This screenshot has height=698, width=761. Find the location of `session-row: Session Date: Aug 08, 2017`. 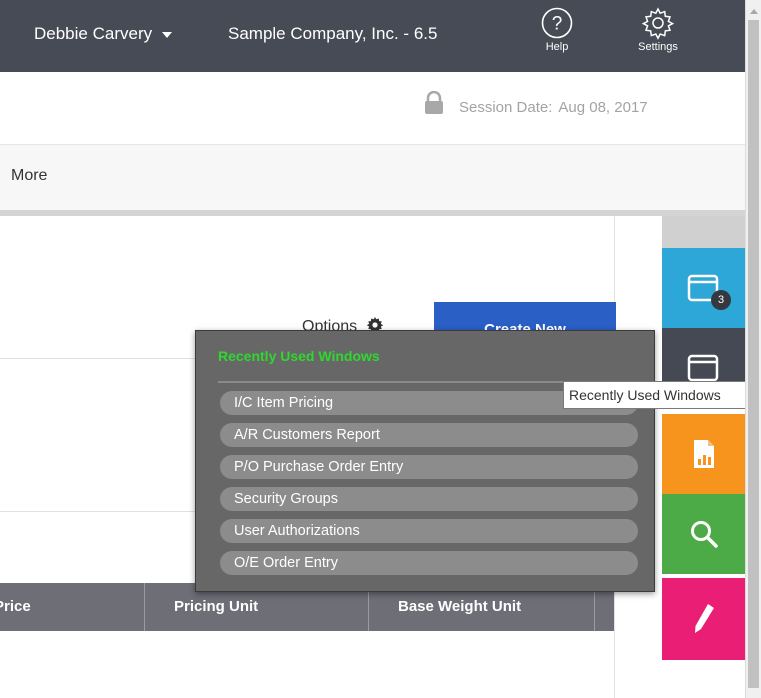

session-row: Session Date: Aug 08, 2017 is located at coordinates (372, 108).